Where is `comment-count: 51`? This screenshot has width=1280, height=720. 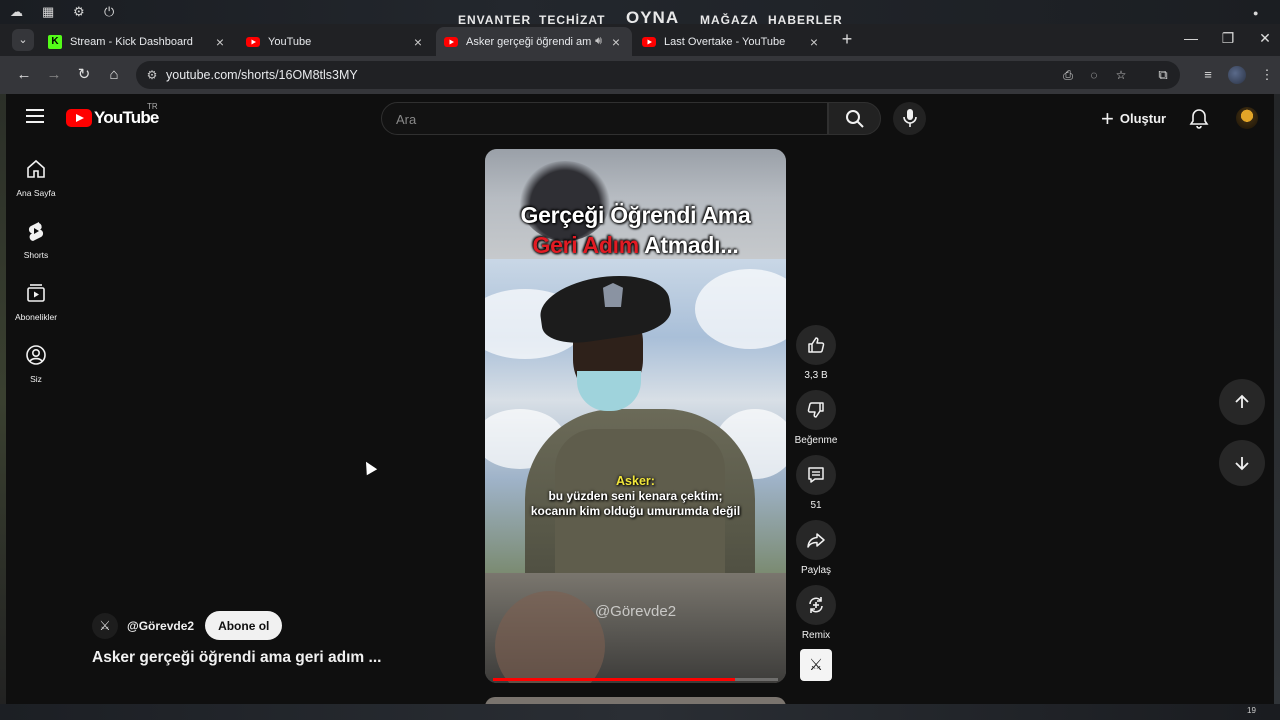 comment-count: 51 is located at coordinates (816, 505).